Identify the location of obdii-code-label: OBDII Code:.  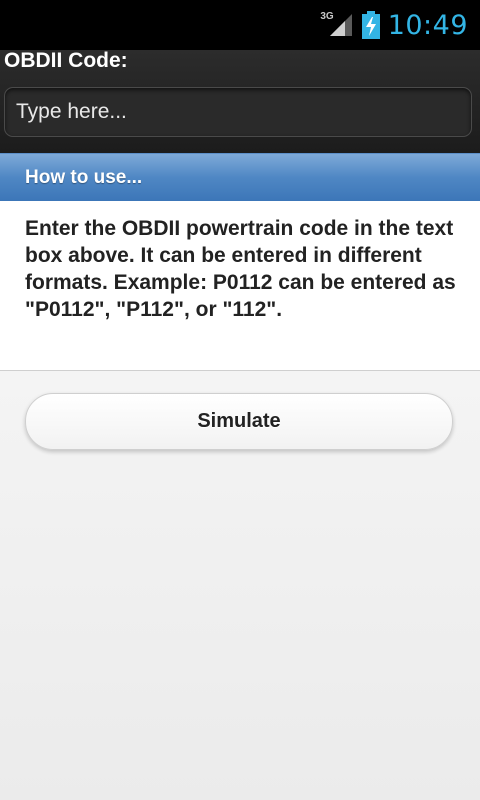
(66, 60).